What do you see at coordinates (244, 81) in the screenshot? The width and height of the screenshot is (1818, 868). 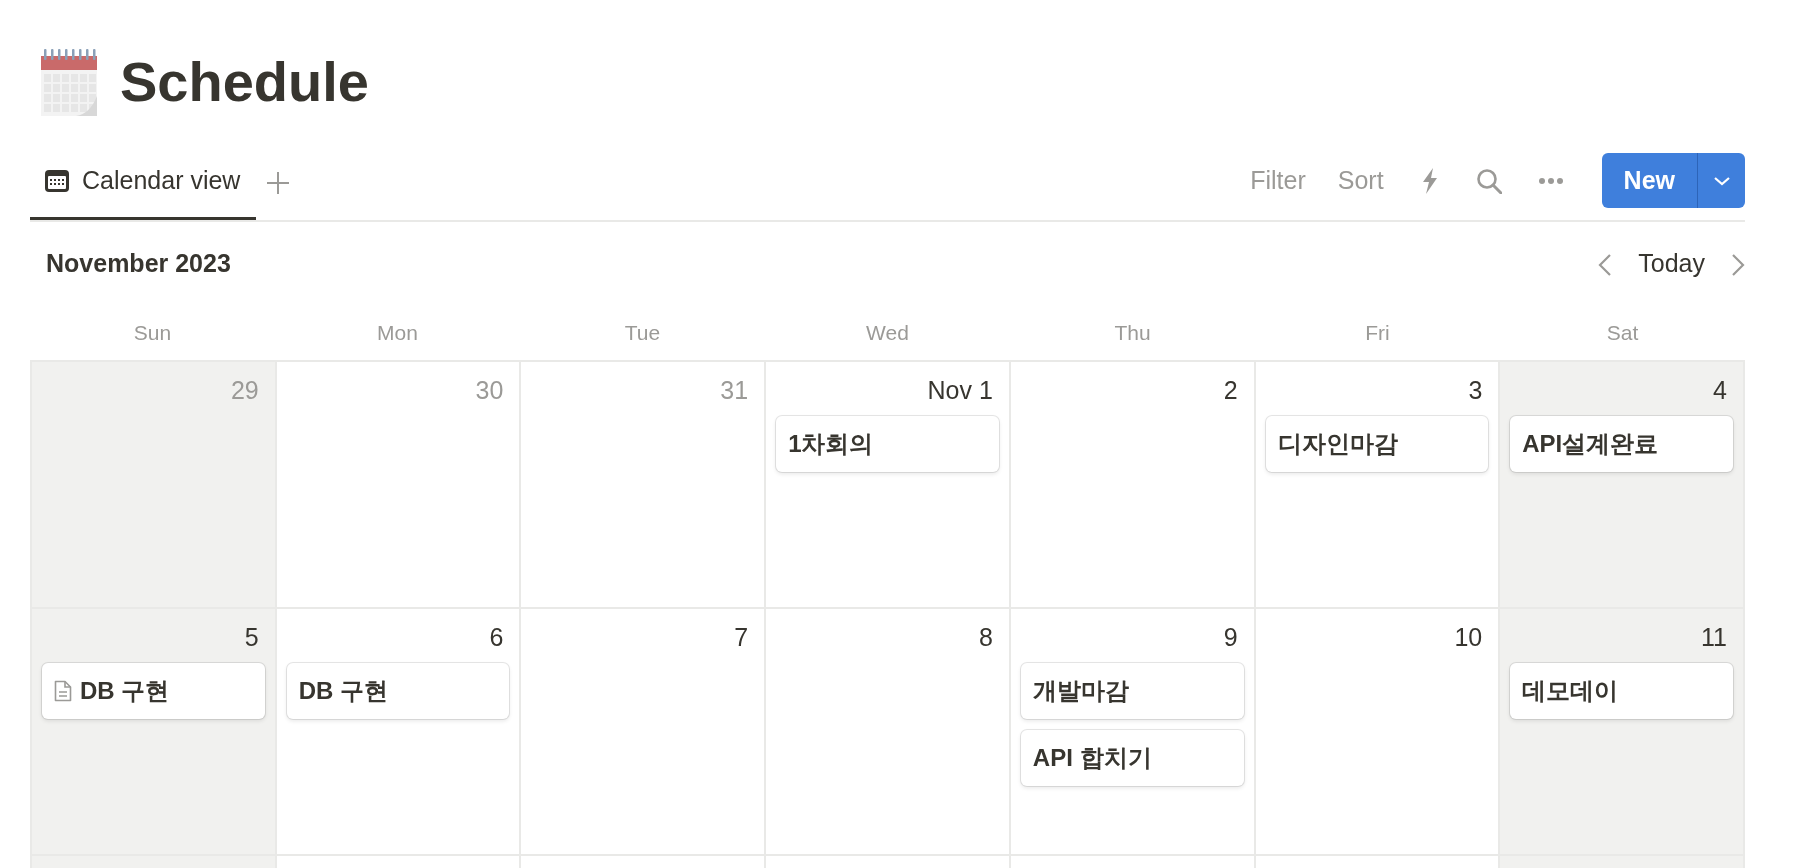 I see `page-title: Schedule` at bounding box center [244, 81].